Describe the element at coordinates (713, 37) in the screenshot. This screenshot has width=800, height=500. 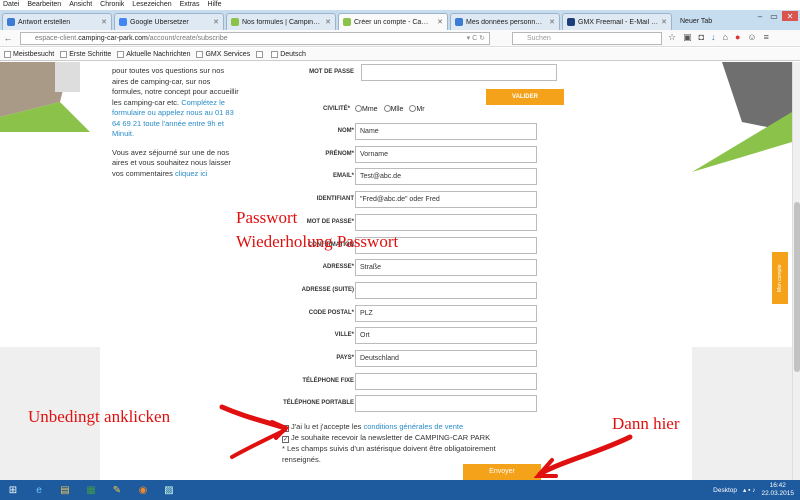
I see `download-icon: ↓` at that location.